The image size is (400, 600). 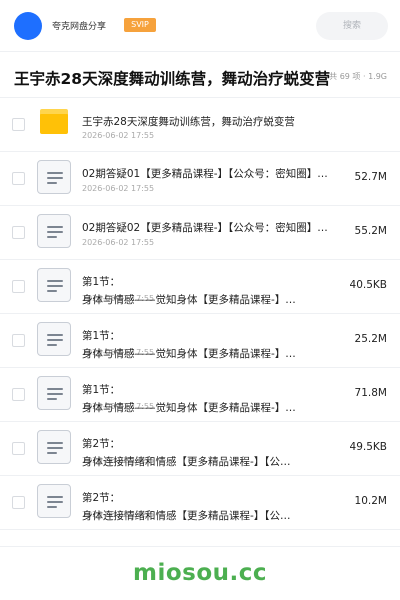 What do you see at coordinates (140, 25) in the screenshot?
I see `svip-badge: SVIP` at bounding box center [140, 25].